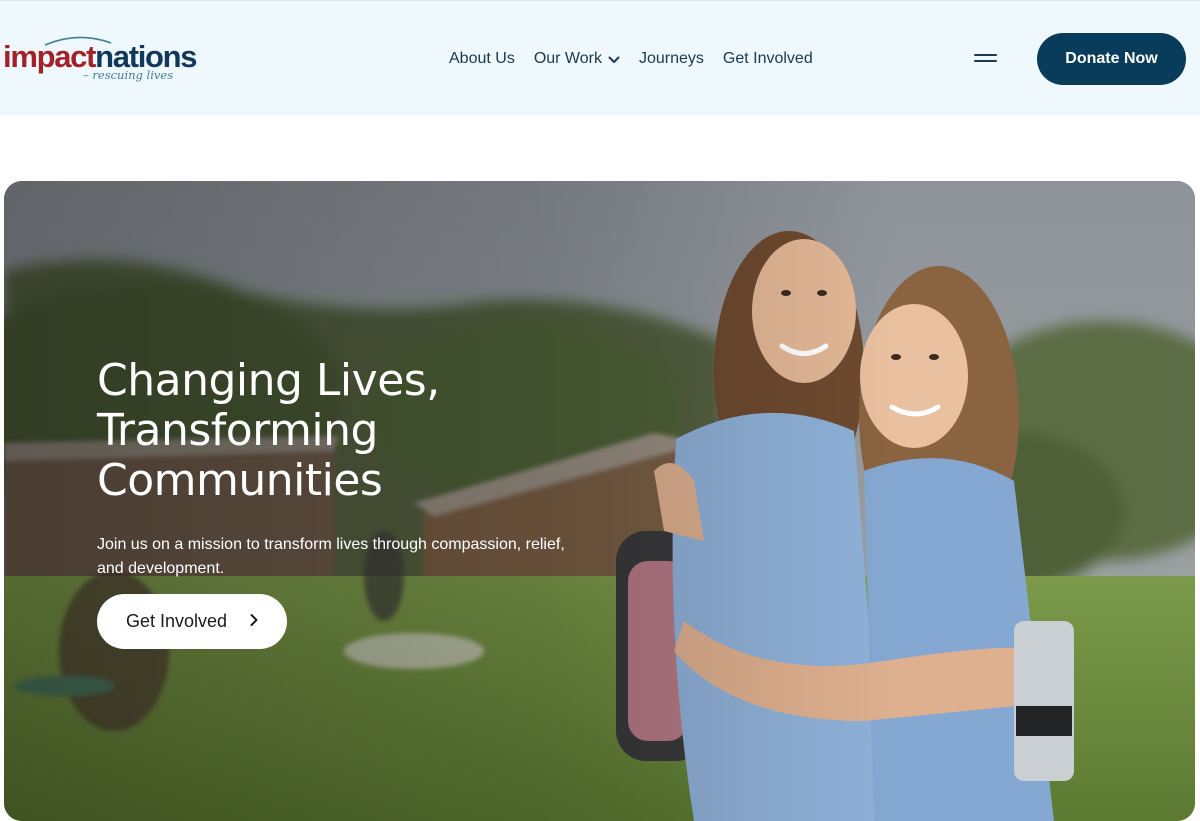 The image size is (1200, 821). I want to click on nav-get-involved: Get Involved, so click(768, 59).